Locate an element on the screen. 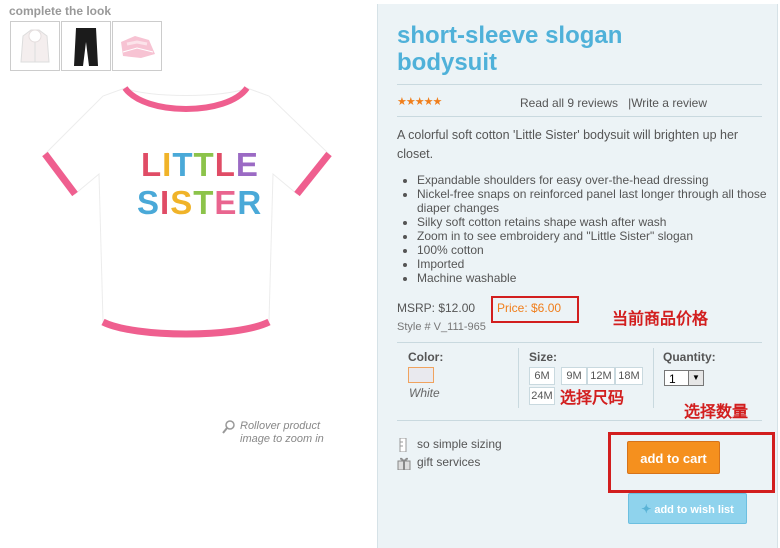 The width and height of the screenshot is (780, 548). read-reviews-link: Read all 9 reviews is located at coordinates (569, 103).